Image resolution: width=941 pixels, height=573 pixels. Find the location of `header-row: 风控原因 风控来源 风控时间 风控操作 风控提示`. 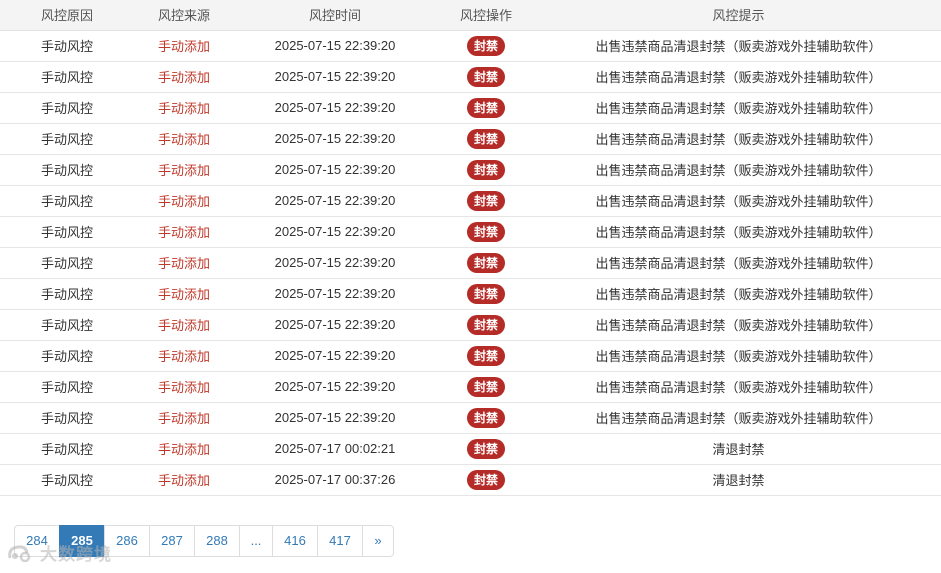

header-row: 风控原因 风控来源 风控时间 风控操作 风控提示 is located at coordinates (470, 15).